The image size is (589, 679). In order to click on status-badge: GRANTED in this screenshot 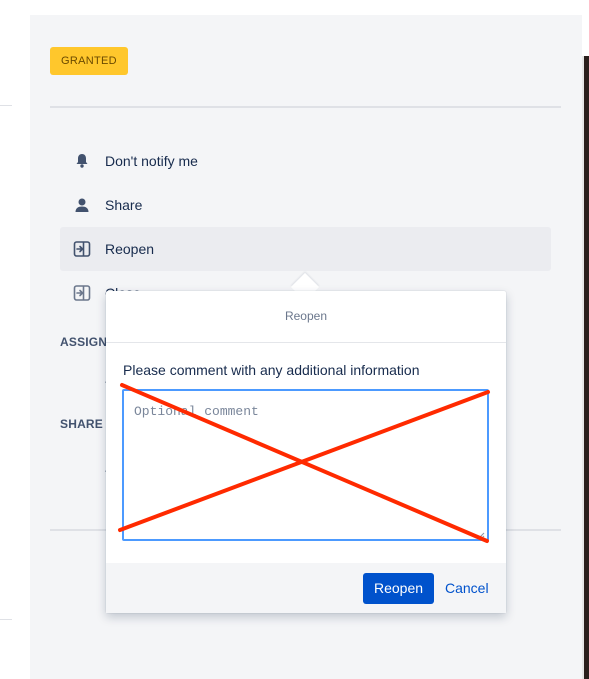, I will do `click(89, 61)`.